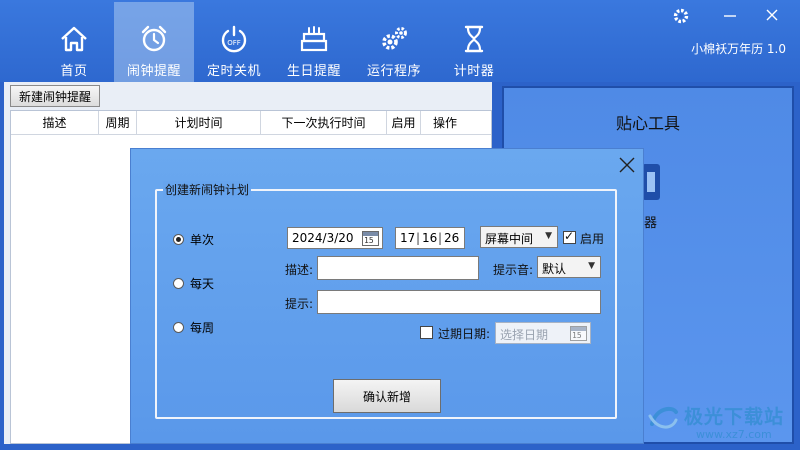 This screenshot has width=800, height=450. What do you see at coordinates (650, 221) in the screenshot?
I see `tool-item-label: 器` at bounding box center [650, 221].